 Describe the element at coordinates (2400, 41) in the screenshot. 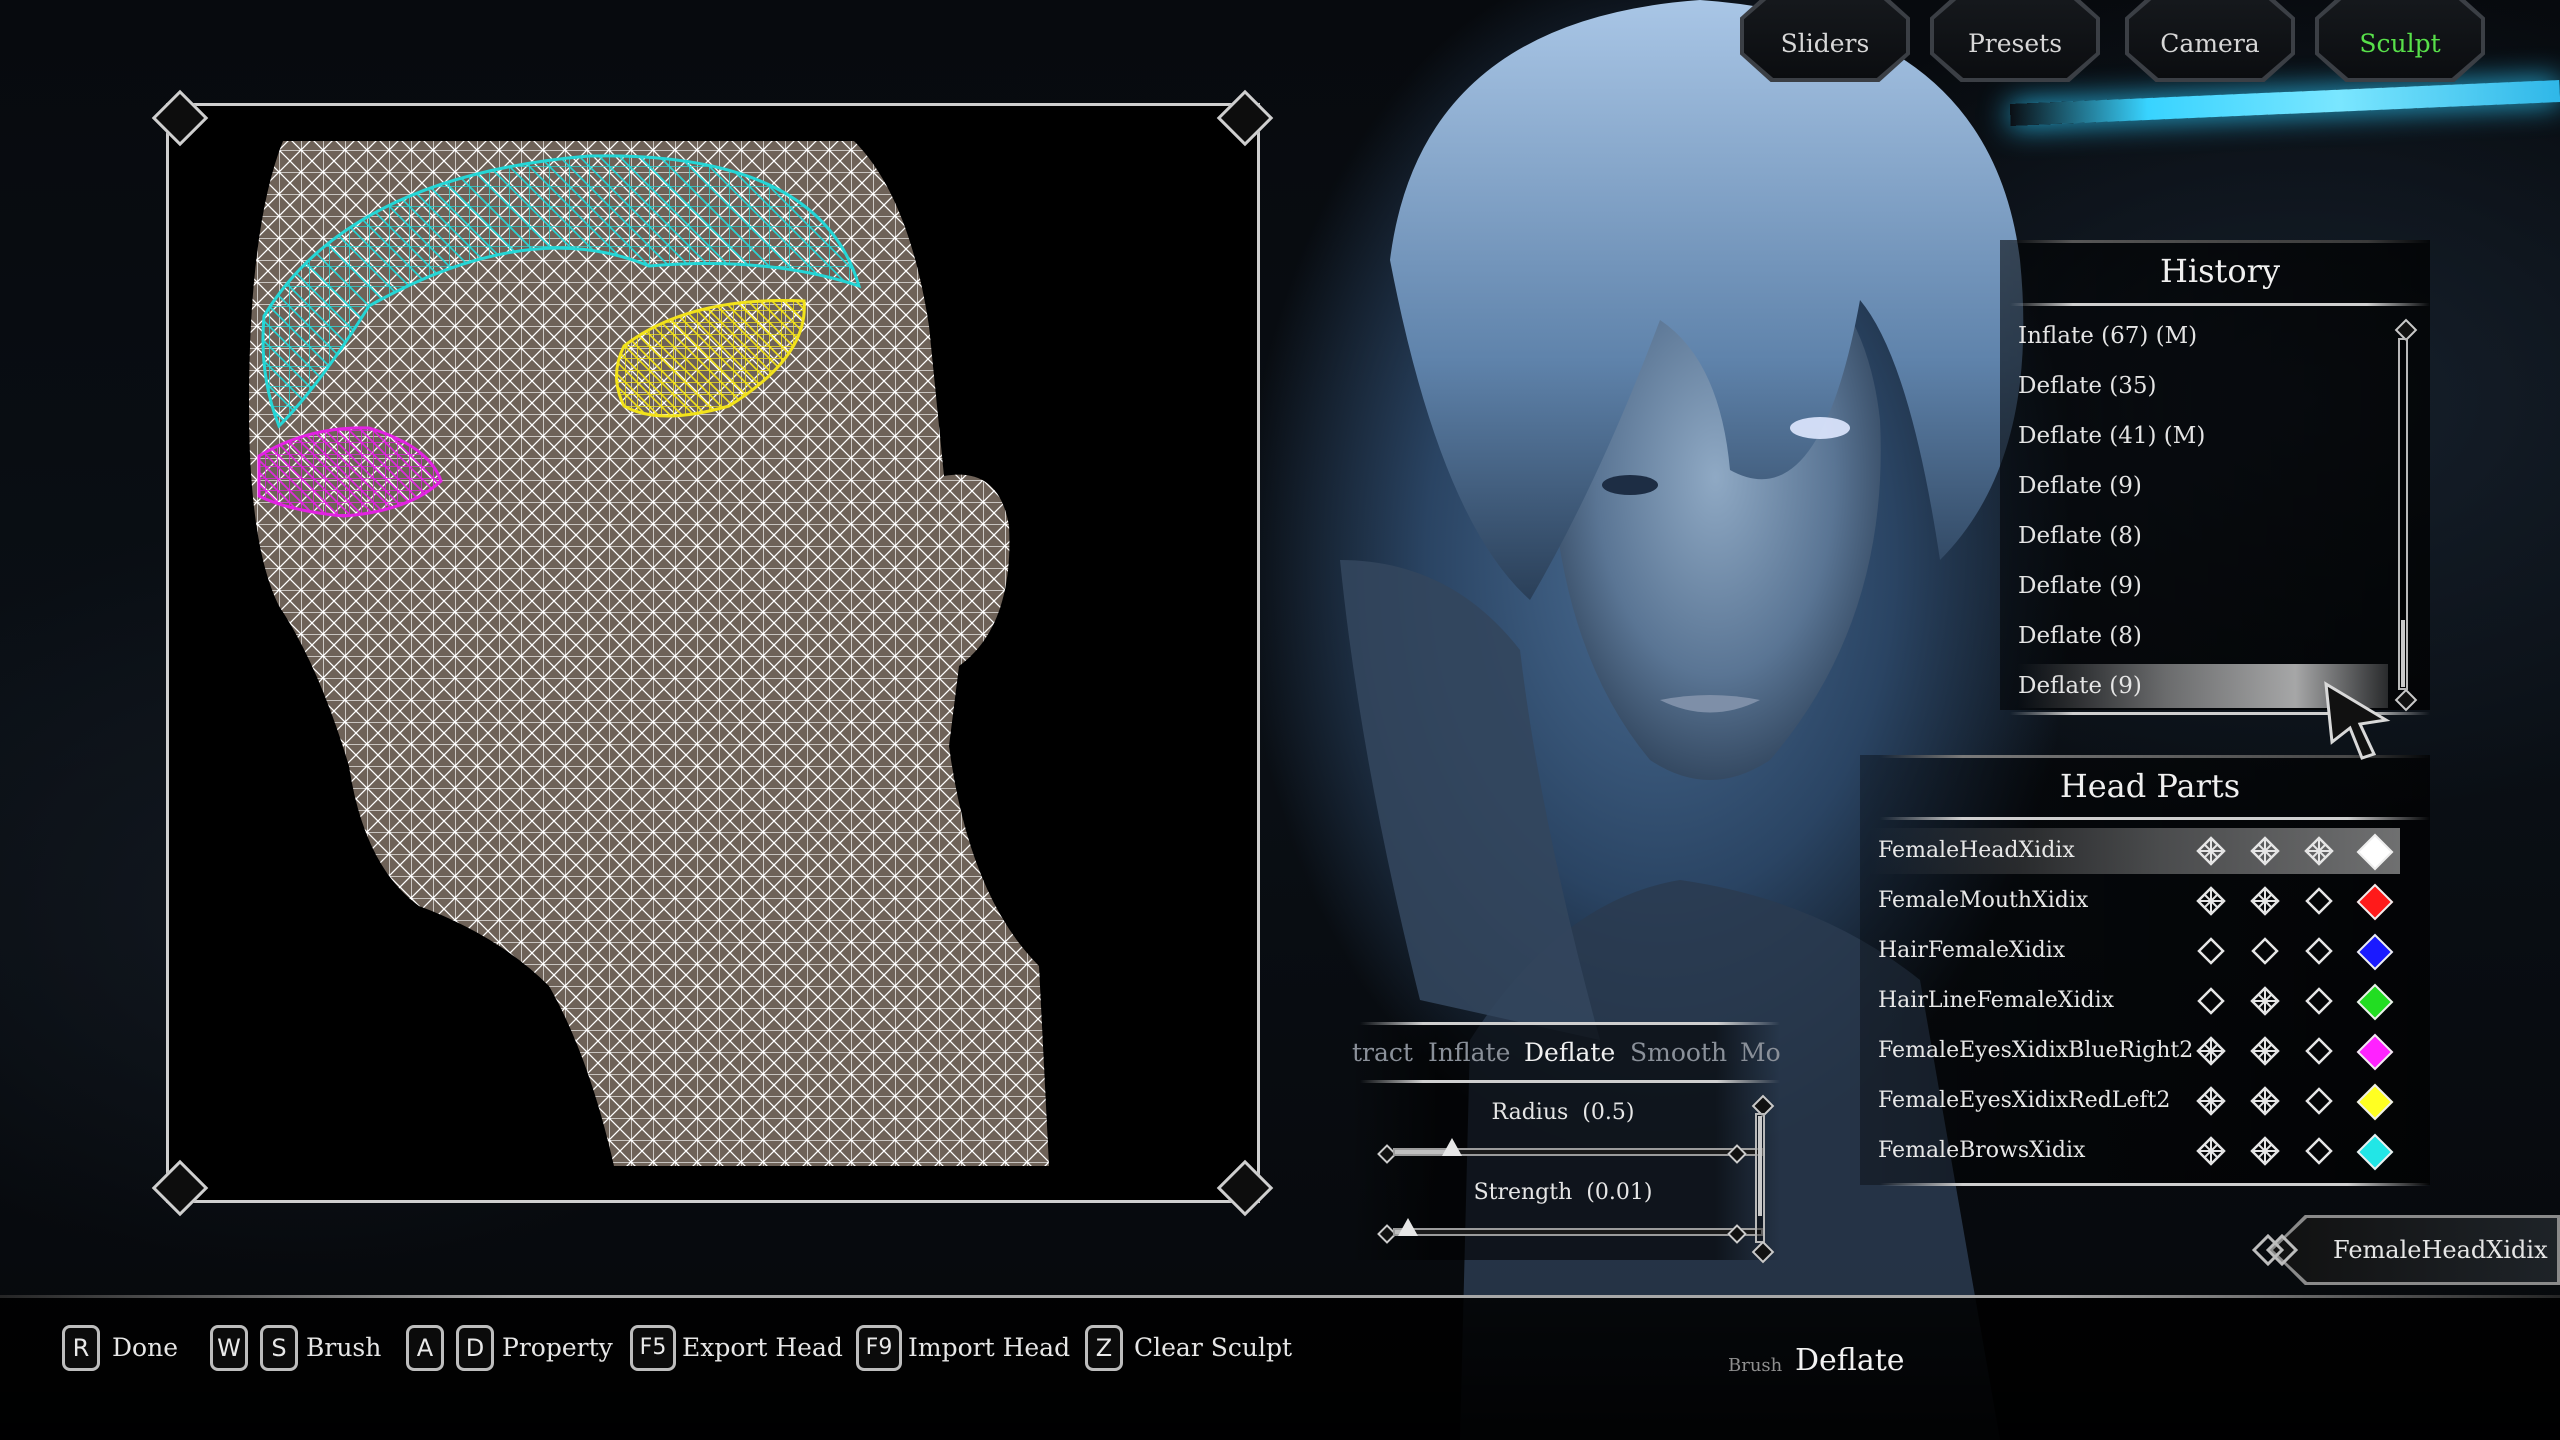

I see `tab-sculpt: Sculpt` at that location.